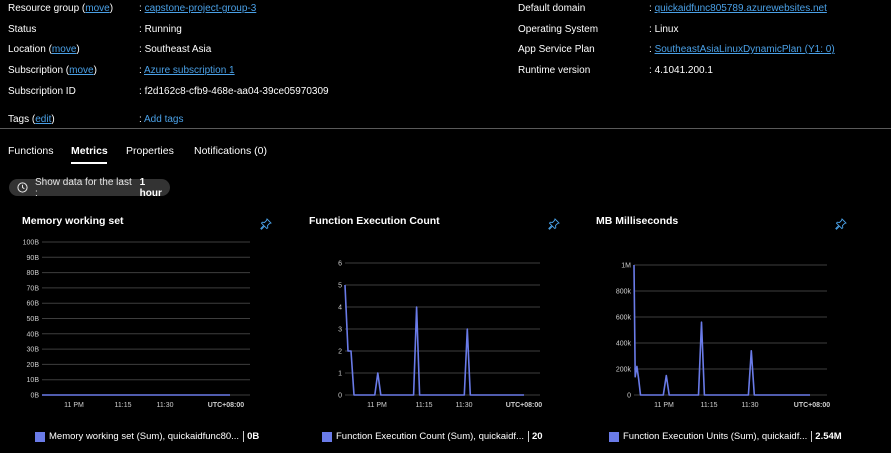  What do you see at coordinates (43, 119) in the screenshot?
I see `tags-edit-link: edit` at bounding box center [43, 119].